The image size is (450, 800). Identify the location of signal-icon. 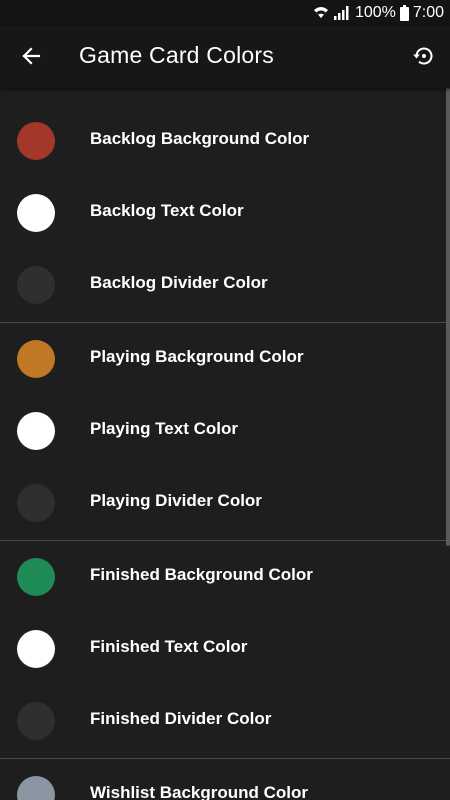
(341, 13).